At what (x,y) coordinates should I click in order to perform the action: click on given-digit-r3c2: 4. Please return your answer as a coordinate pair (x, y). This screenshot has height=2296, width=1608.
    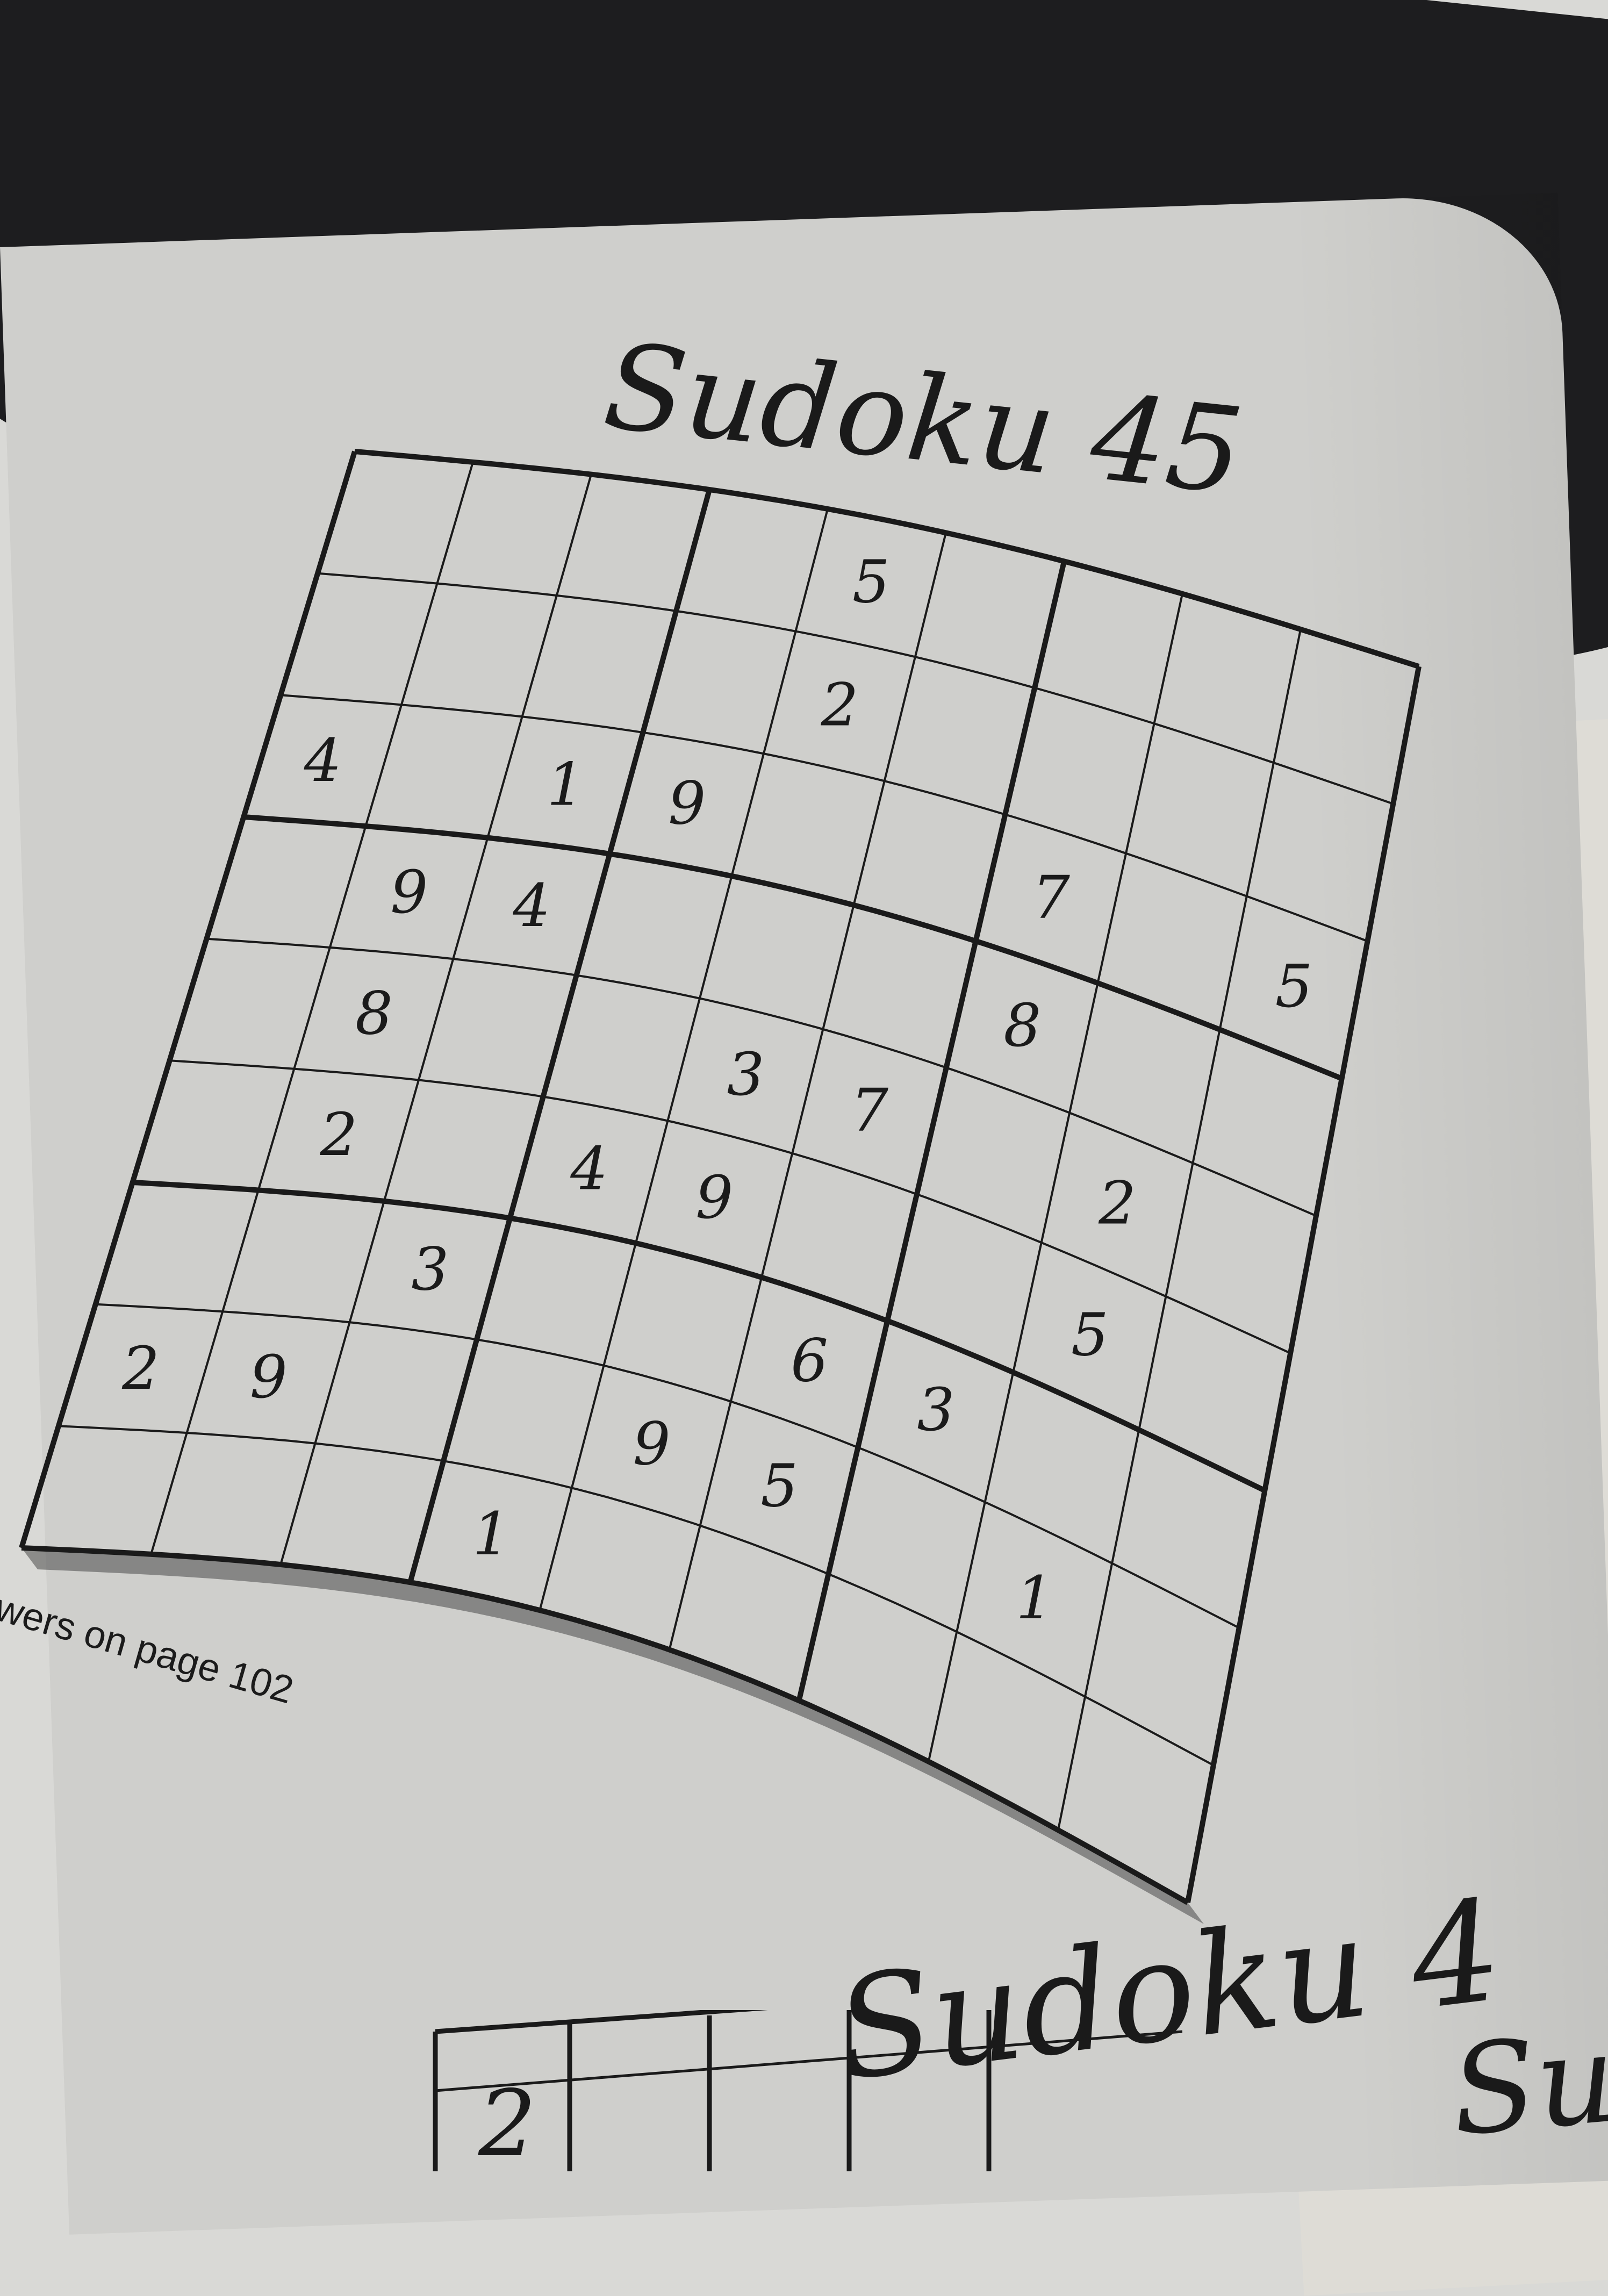
    Looking at the image, I should click on (531, 905).